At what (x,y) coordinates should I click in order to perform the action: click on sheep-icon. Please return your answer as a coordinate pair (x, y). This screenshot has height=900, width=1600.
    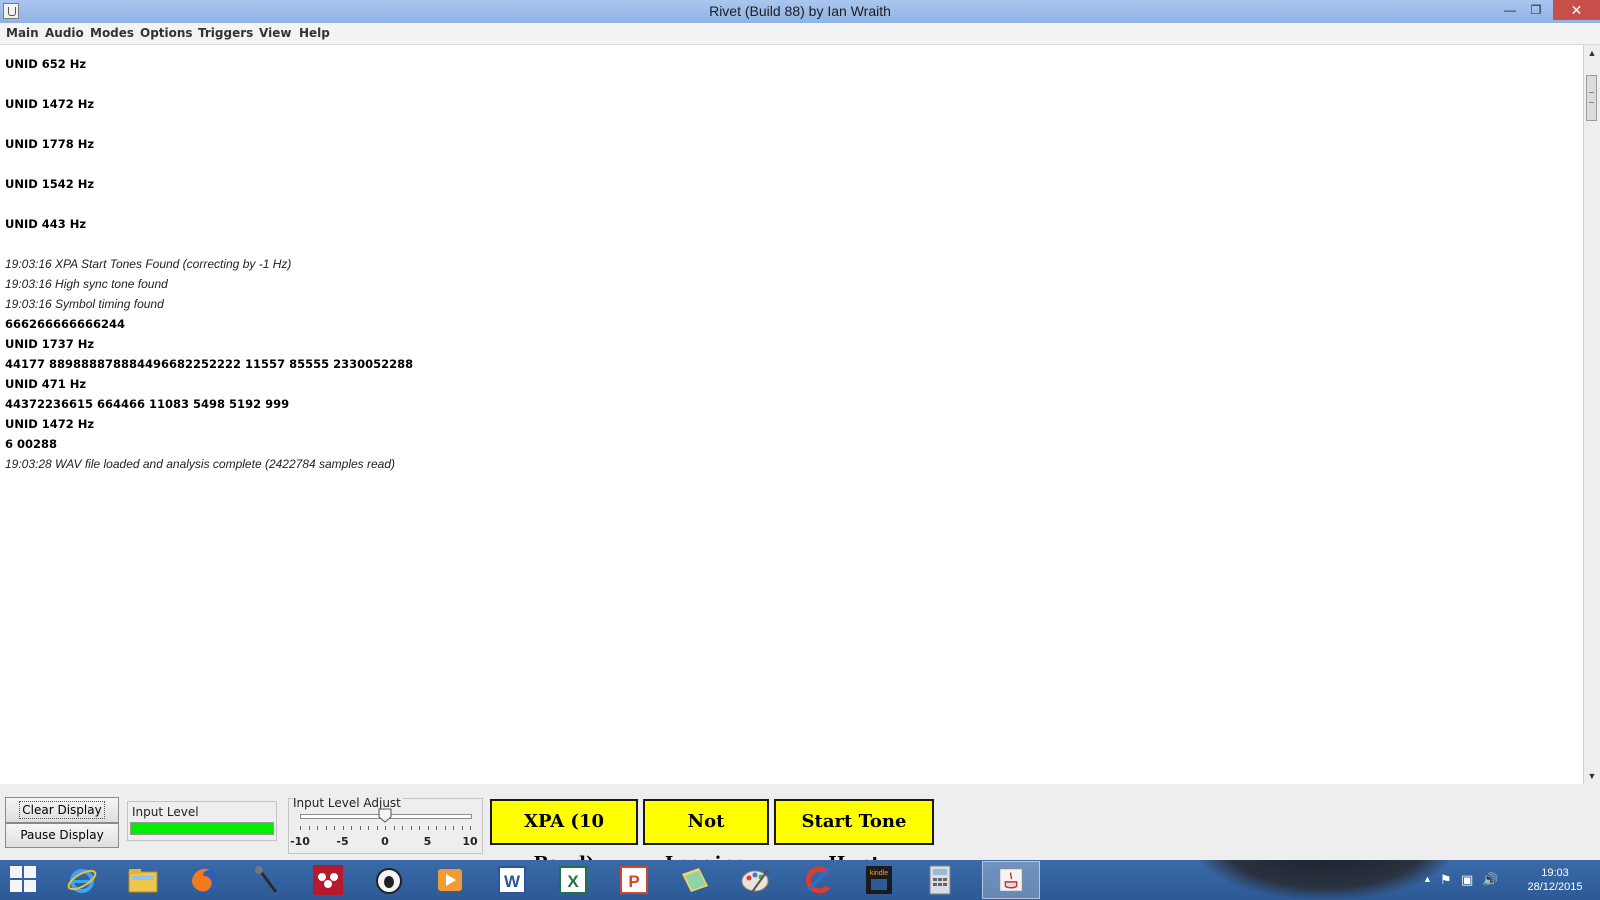
    Looking at the image, I should click on (389, 880).